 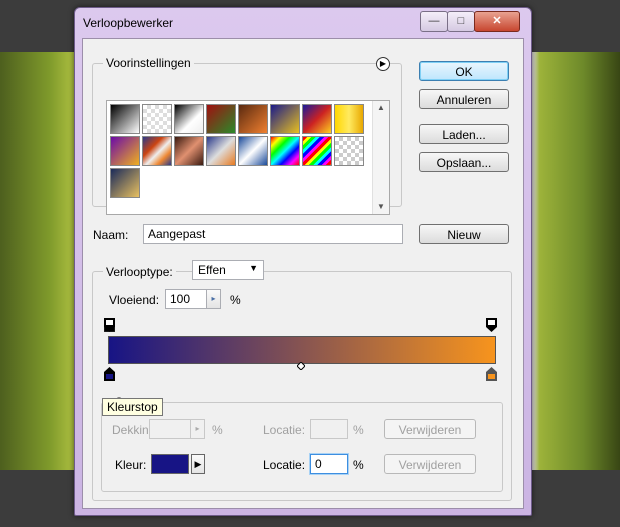 I want to click on name-input: Aangepast, so click(x=273, y=234).